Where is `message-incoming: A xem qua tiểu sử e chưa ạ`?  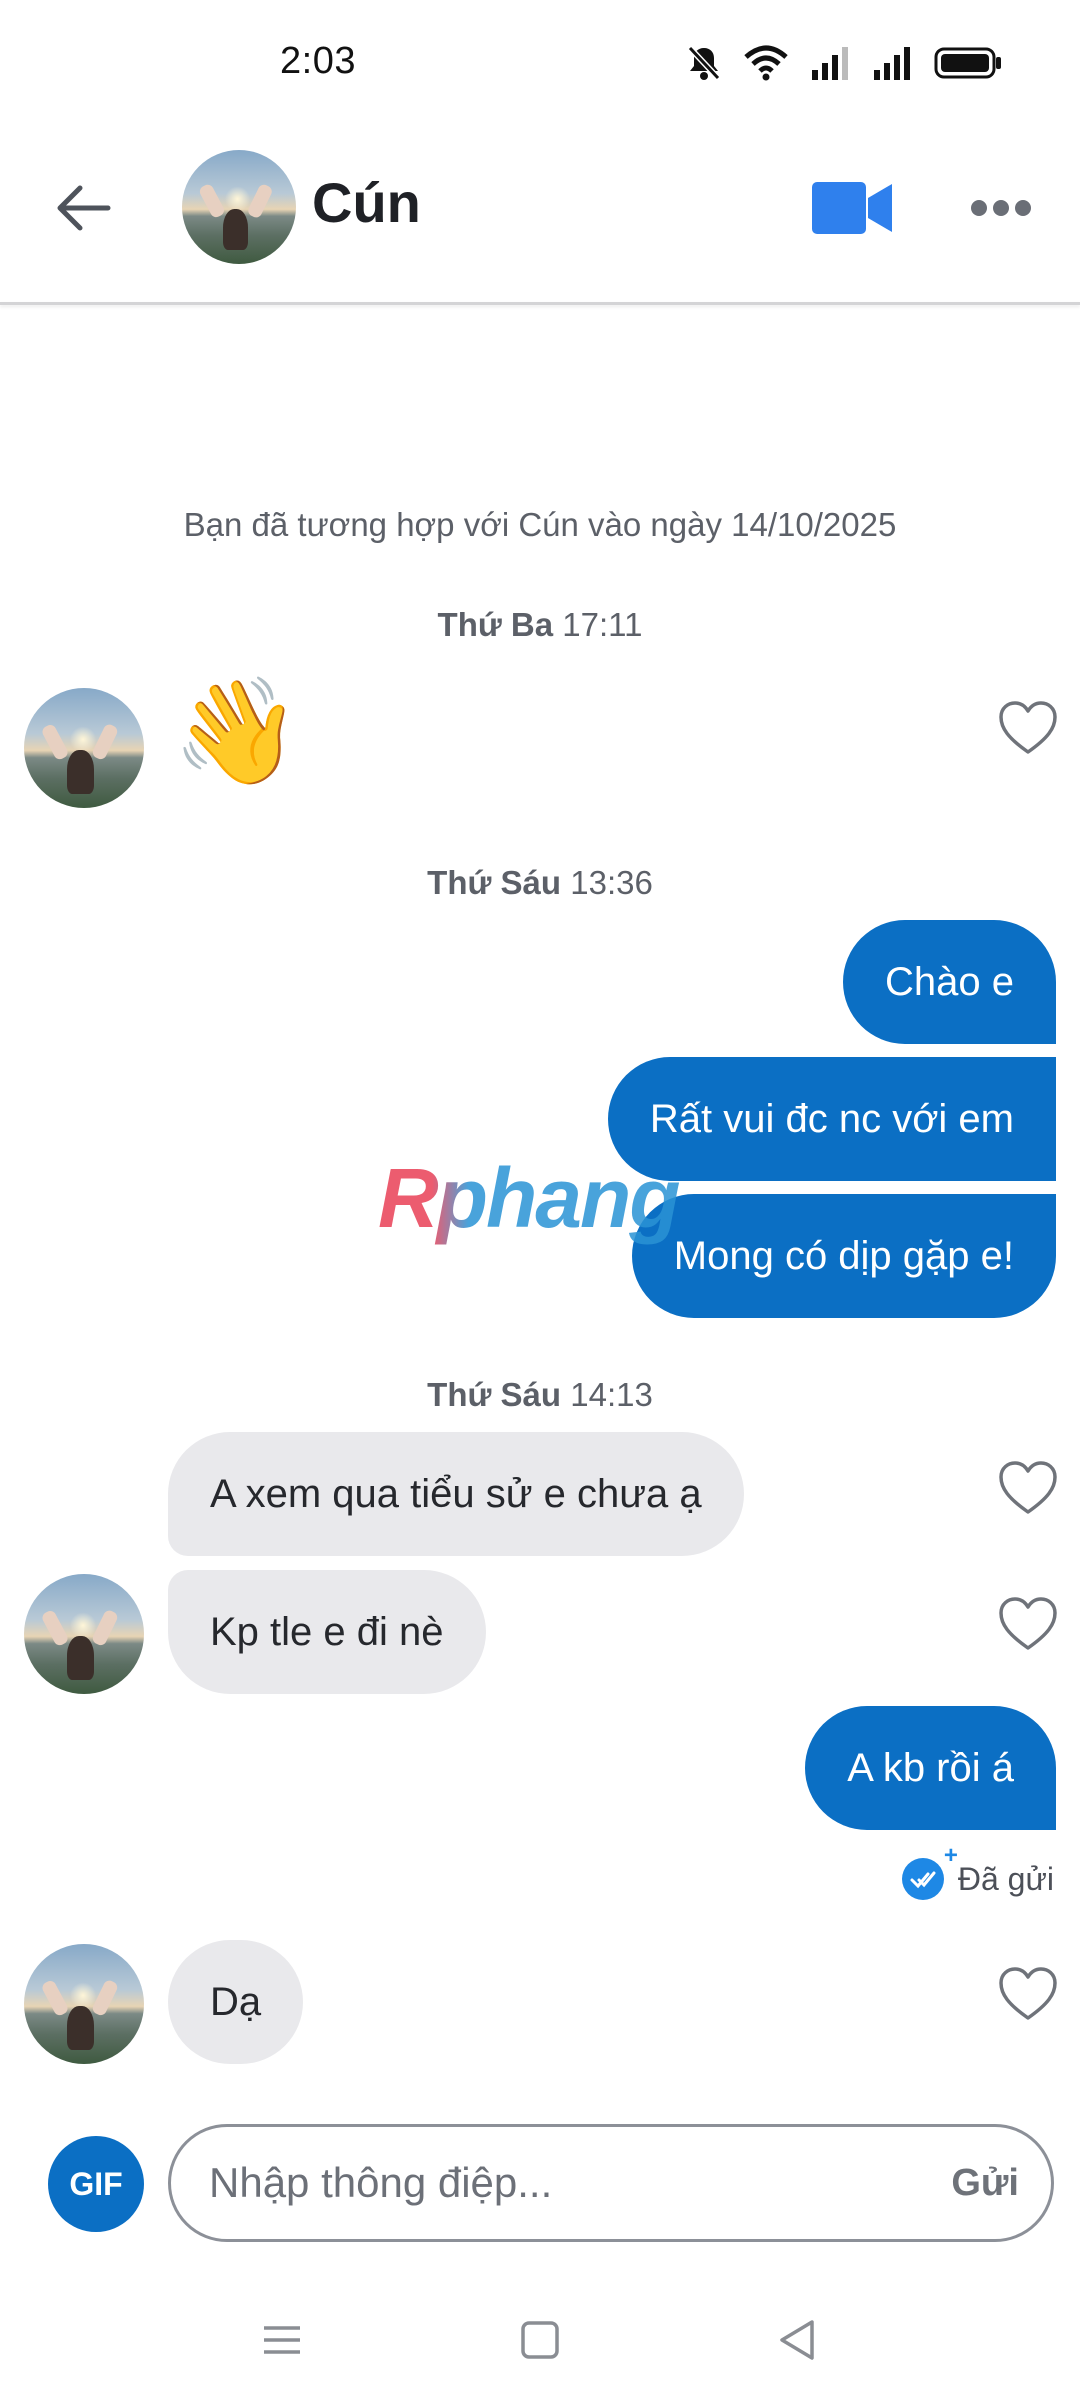 message-incoming: A xem qua tiểu sử e chưa ạ is located at coordinates (456, 1494).